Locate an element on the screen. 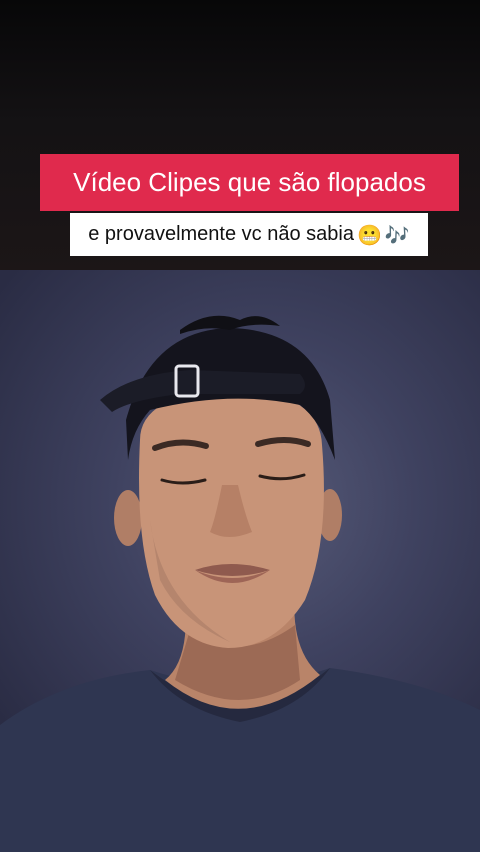  grimacing-face-icon: 😬 is located at coordinates (369, 234).